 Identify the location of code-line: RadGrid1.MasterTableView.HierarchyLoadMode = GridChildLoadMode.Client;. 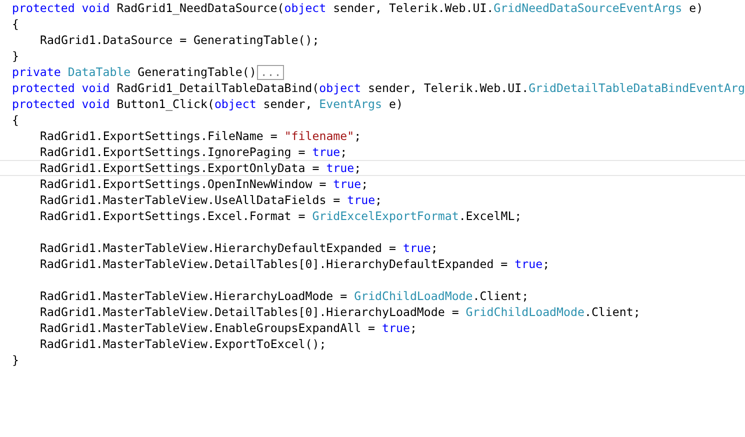
(284, 296).